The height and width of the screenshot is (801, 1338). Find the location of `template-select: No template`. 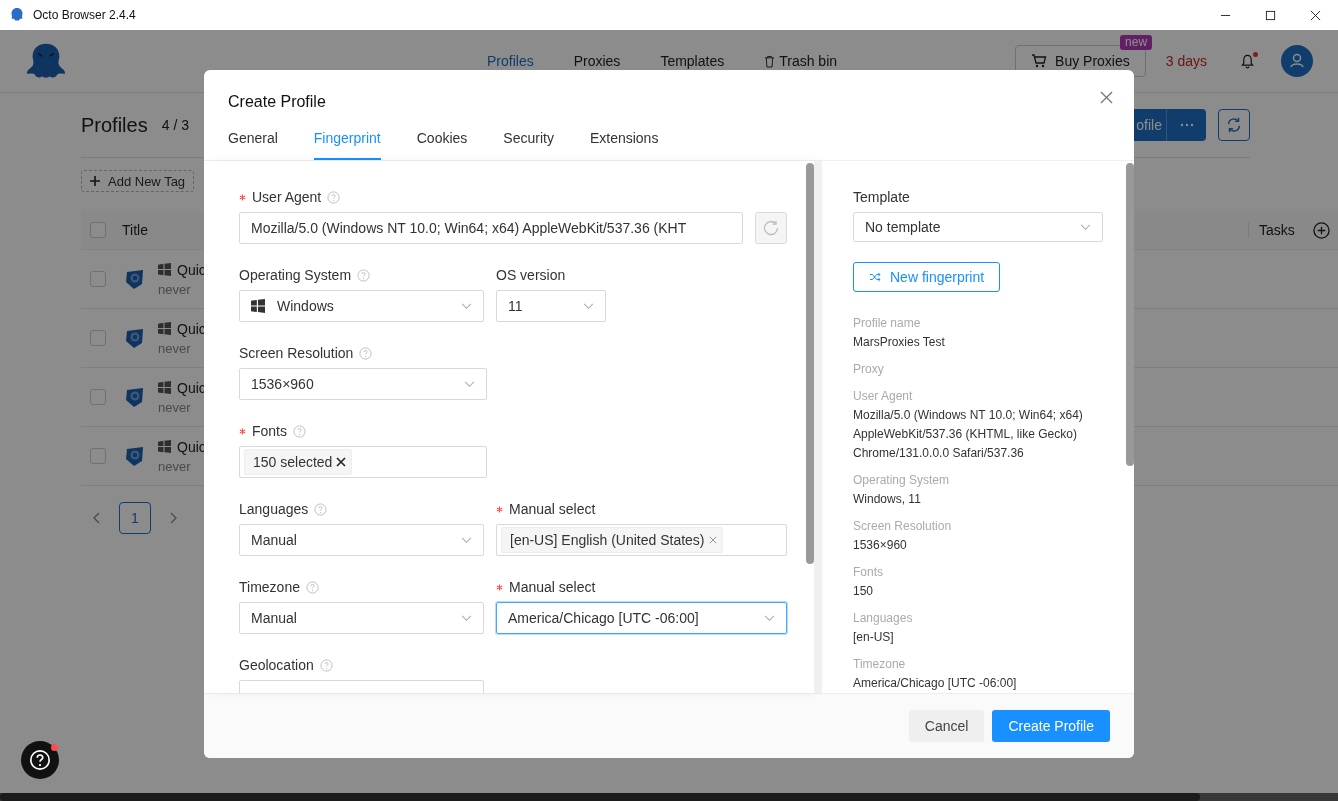

template-select: No template is located at coordinates (978, 227).